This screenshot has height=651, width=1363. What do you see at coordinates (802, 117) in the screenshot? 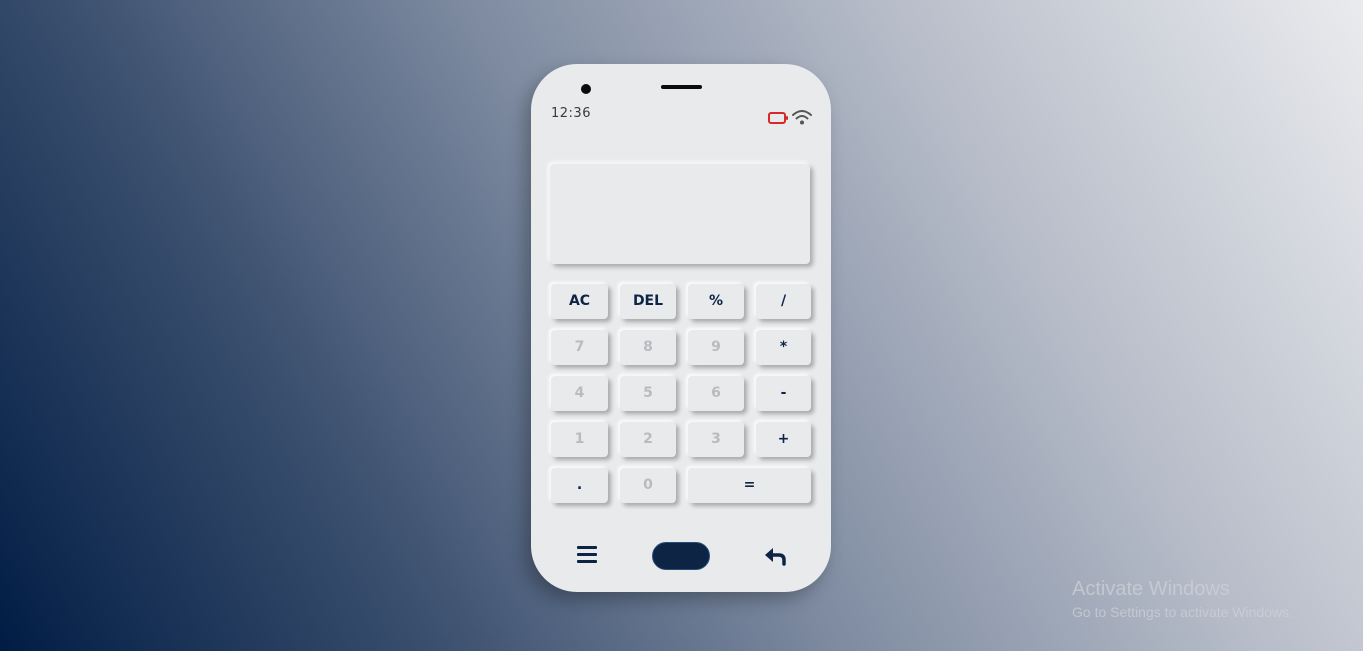
I see `wifi-icon` at bounding box center [802, 117].